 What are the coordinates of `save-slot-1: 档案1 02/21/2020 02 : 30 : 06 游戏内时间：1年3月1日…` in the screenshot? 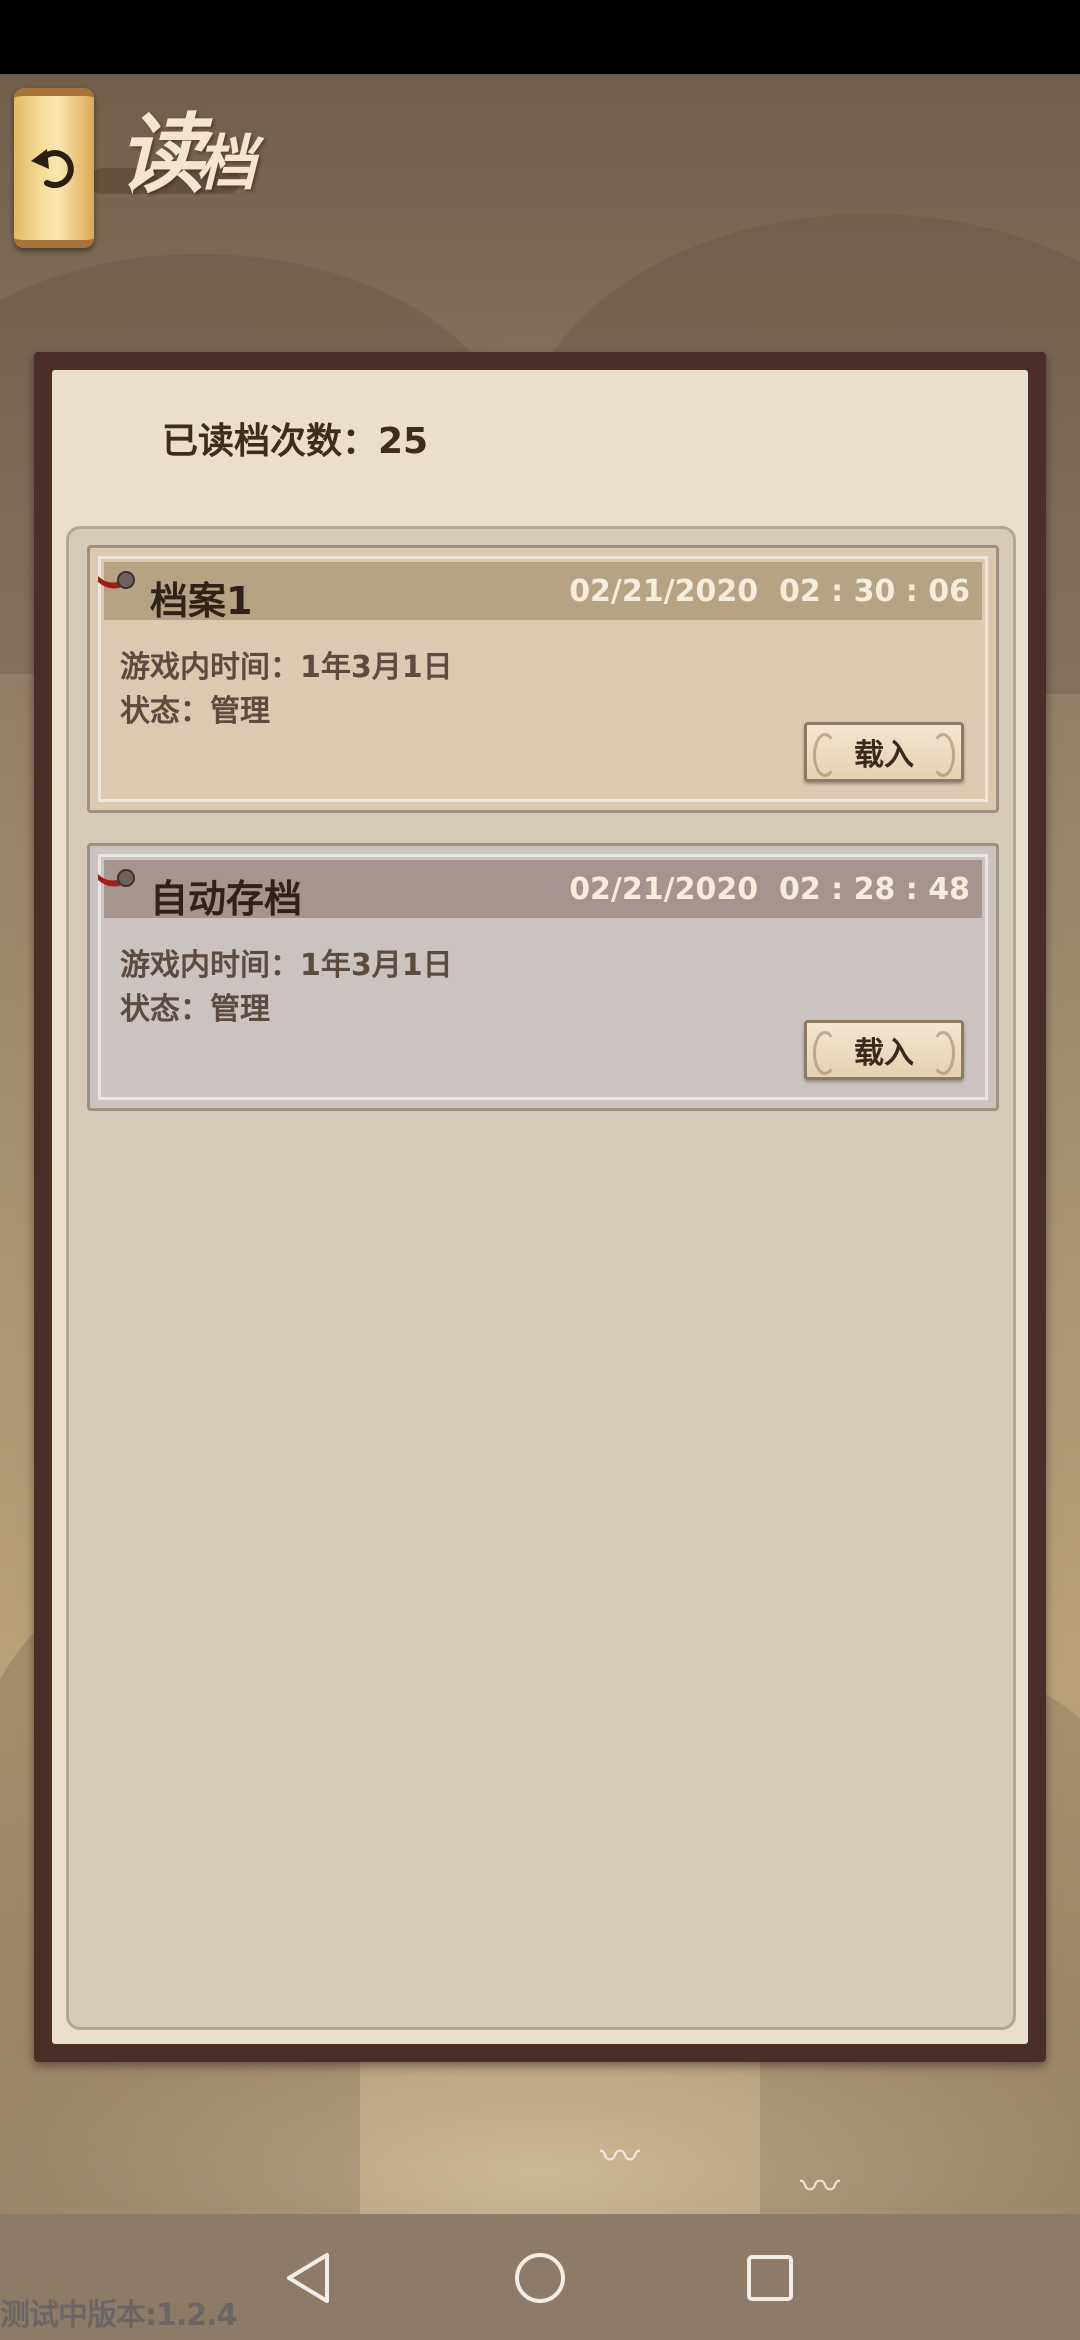 It's located at (543, 679).